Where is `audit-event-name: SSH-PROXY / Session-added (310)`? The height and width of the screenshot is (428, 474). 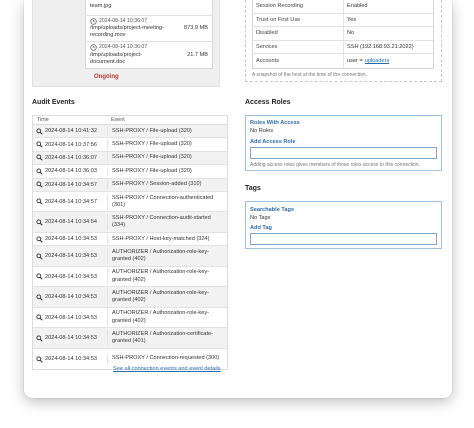
audit-event-name: SSH-PROXY / Session-added (310) is located at coordinates (167, 185).